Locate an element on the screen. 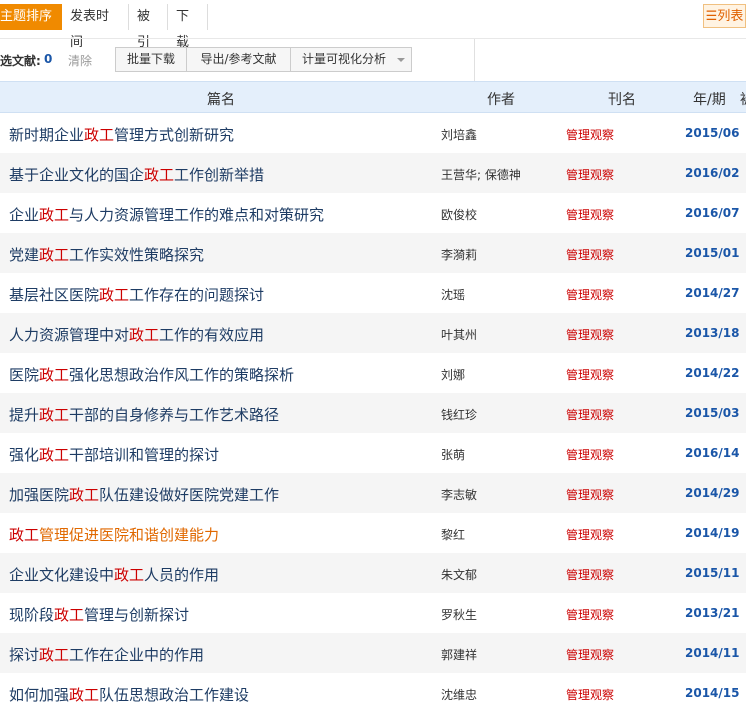 The image size is (746, 713). article-title-link: 加强医院政工队伍建设做好医院党建工作 is located at coordinates (144, 494).